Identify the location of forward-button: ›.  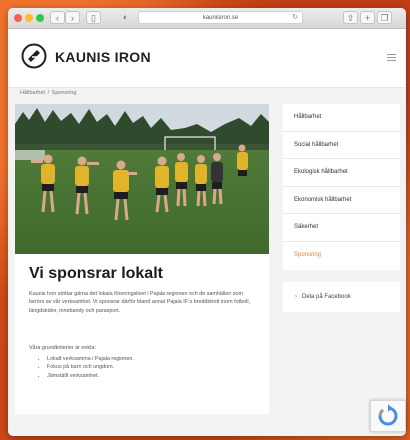
(72, 17).